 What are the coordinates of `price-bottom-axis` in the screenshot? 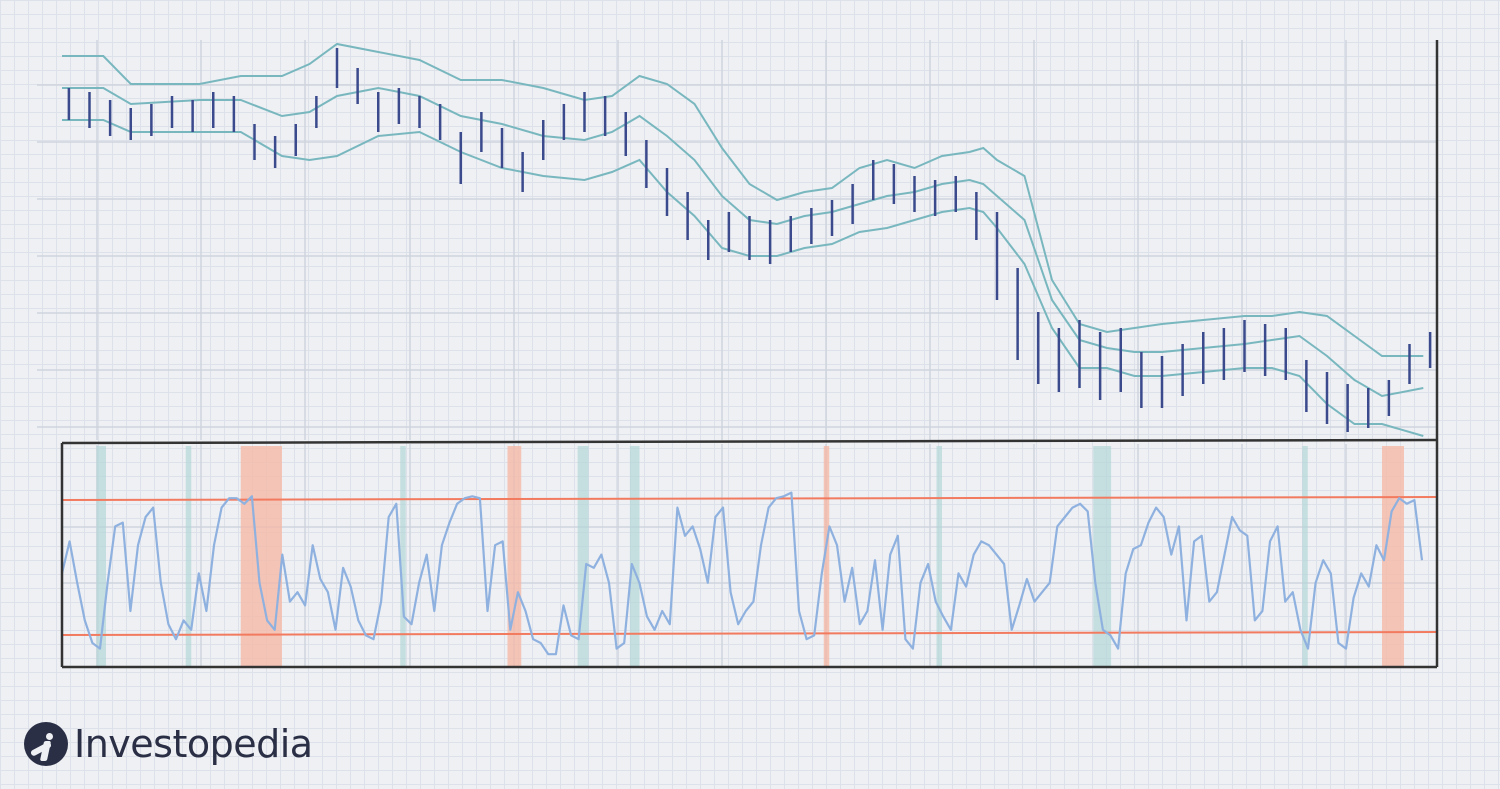 It's located at (749, 441).